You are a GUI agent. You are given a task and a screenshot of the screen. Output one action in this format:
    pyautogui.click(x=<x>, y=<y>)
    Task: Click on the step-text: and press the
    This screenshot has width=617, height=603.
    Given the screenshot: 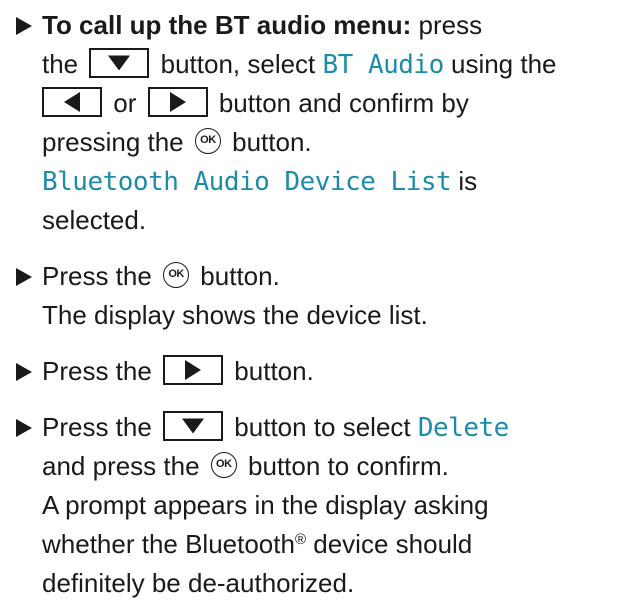 What is the action you would take?
    pyautogui.click(x=121, y=466)
    